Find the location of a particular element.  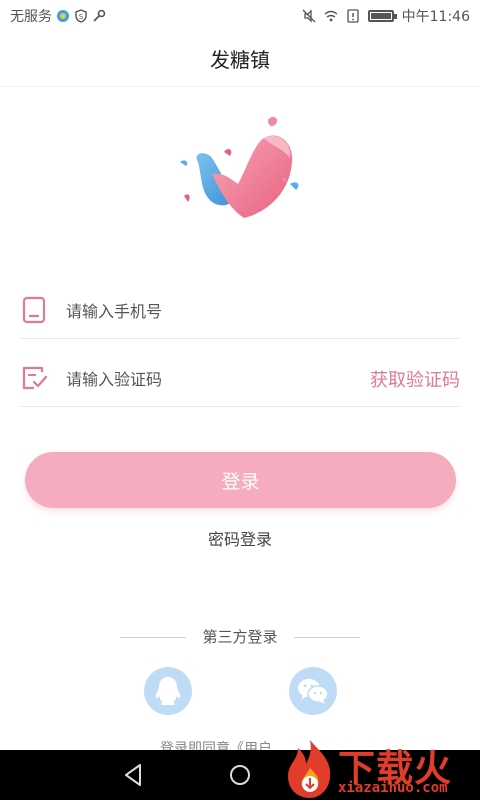

home-icon is located at coordinates (240, 775).